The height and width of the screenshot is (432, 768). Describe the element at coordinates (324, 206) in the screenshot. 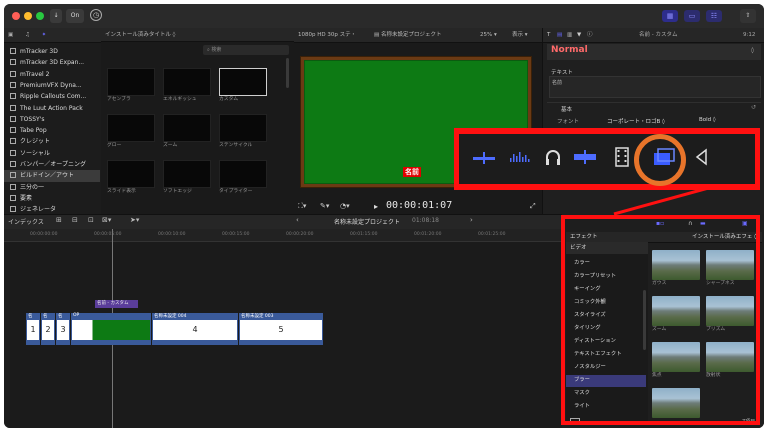

I see `enhance-icon: ✎▾` at that location.